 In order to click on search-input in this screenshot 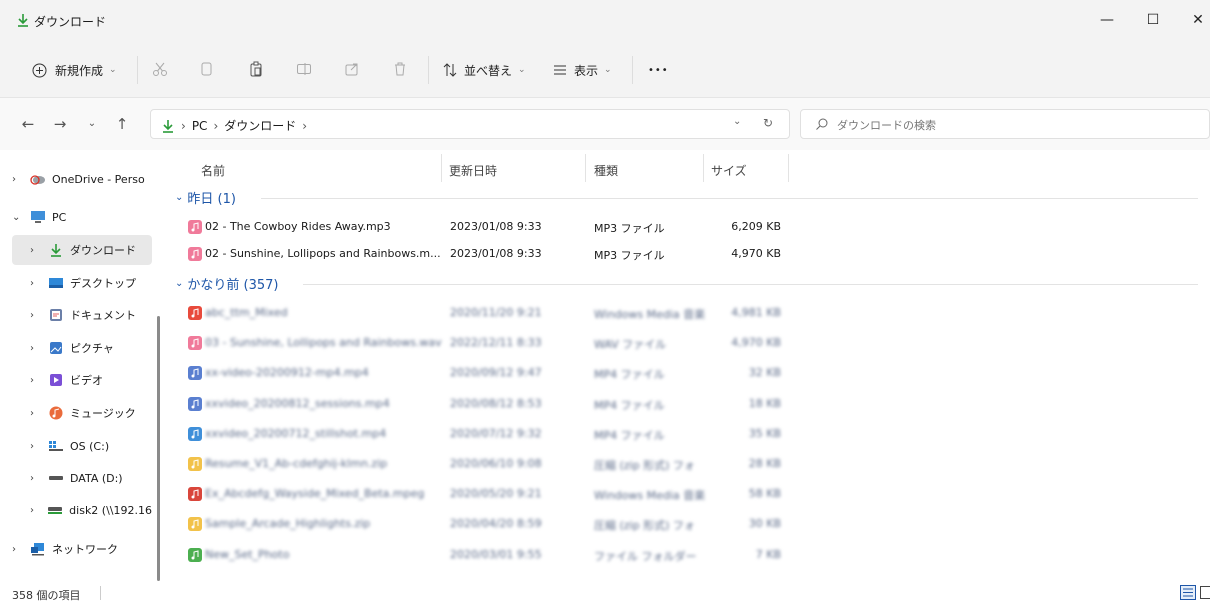, I will do `click(1017, 125)`.